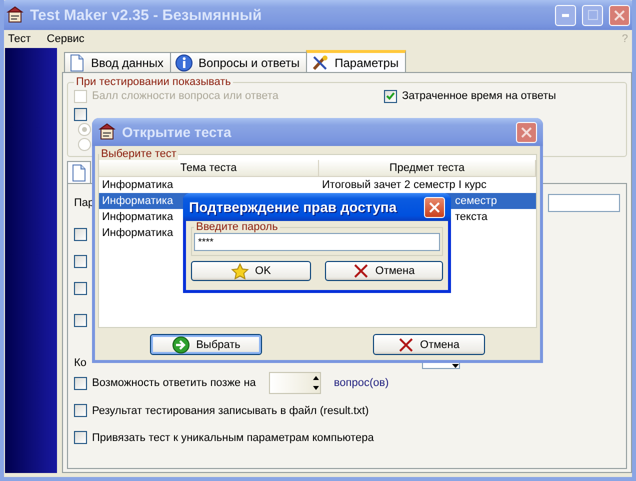 The width and height of the screenshot is (636, 481). What do you see at coordinates (138, 154) in the screenshot?
I see `group-title: Выберите тест` at bounding box center [138, 154].